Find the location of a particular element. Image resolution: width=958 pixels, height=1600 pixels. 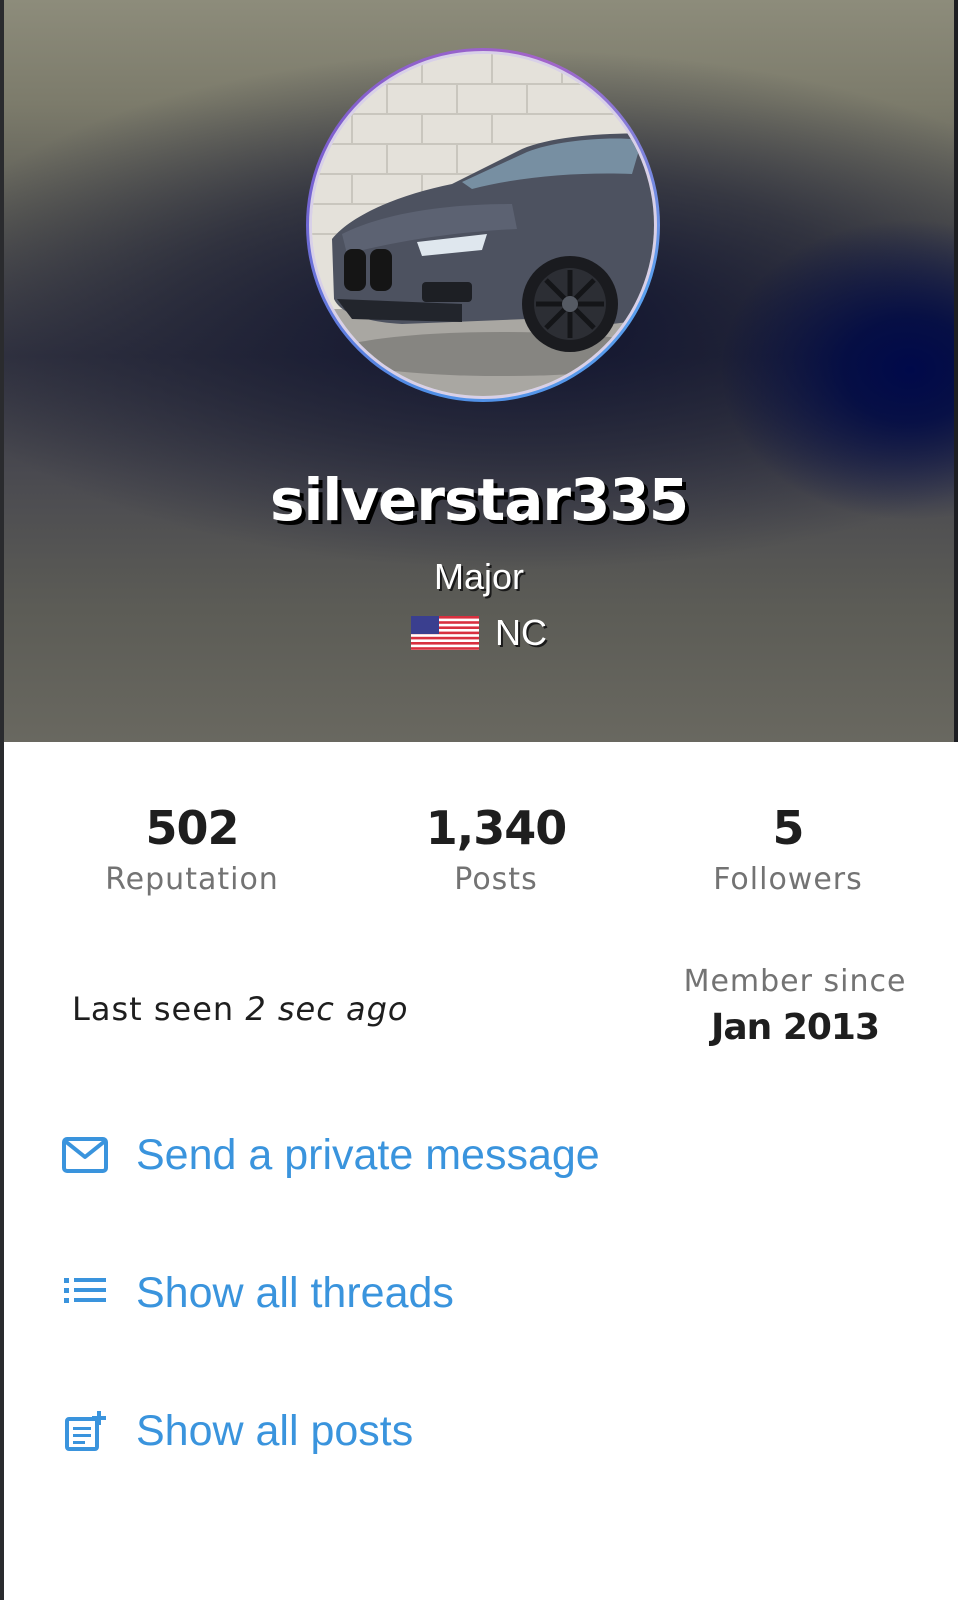

us-flag-icon is located at coordinates (445, 633).